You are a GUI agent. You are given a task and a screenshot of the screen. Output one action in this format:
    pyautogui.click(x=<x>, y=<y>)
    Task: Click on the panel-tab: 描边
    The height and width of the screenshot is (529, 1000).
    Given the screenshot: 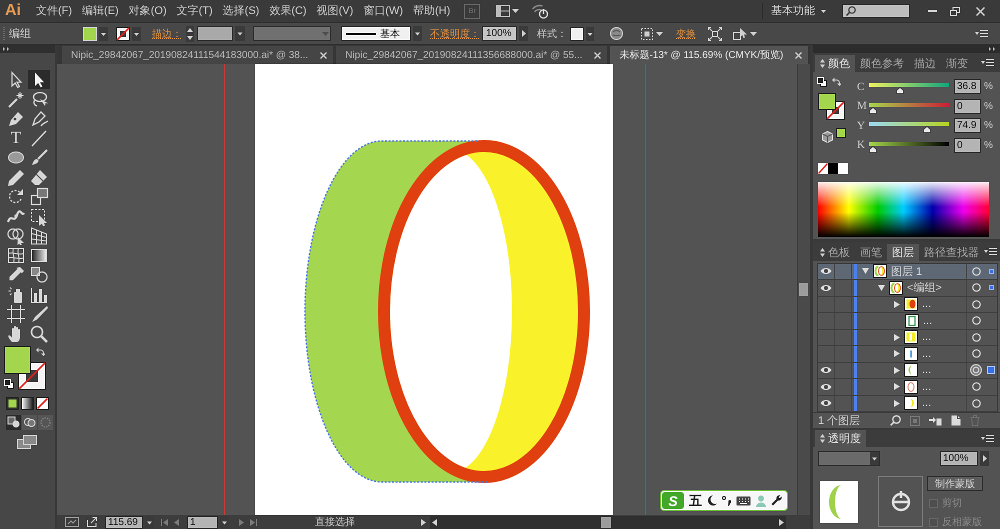 What is the action you would take?
    pyautogui.click(x=925, y=63)
    